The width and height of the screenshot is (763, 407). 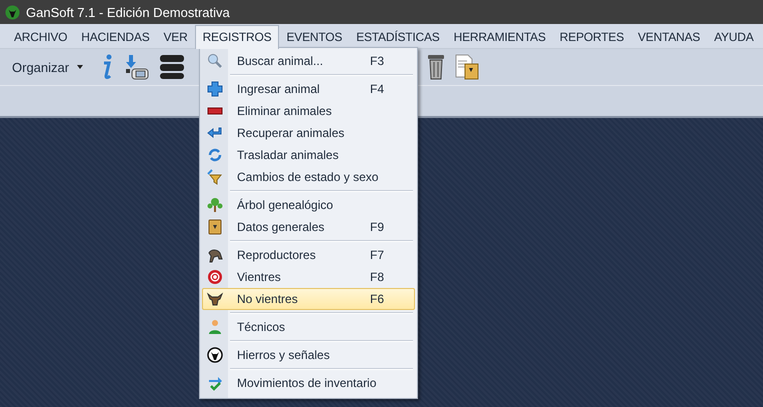 I want to click on transfer-icon, so click(x=215, y=155).